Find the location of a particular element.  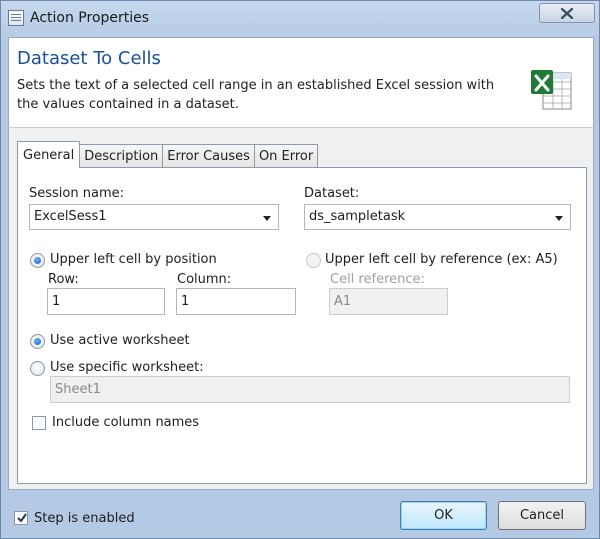

title-bar: Action Properties is located at coordinates (300, 19).